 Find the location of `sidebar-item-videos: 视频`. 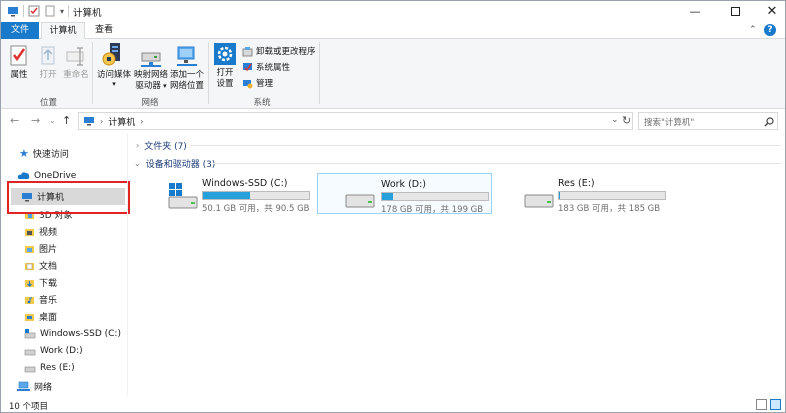

sidebar-item-videos: 视频 is located at coordinates (40, 231).